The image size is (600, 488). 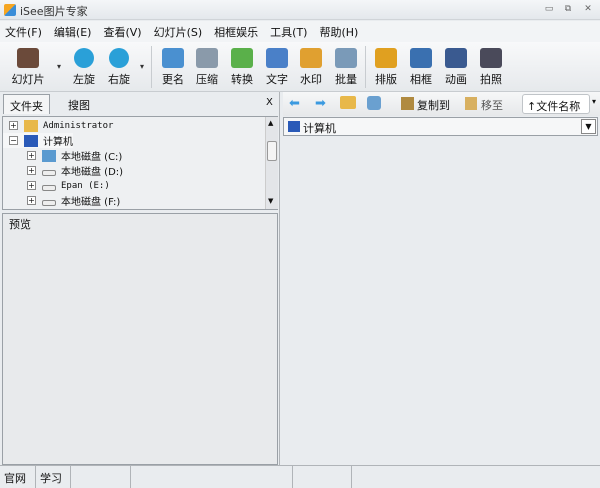 I want to click on tree-item: + Administrator, so click(x=58, y=125).